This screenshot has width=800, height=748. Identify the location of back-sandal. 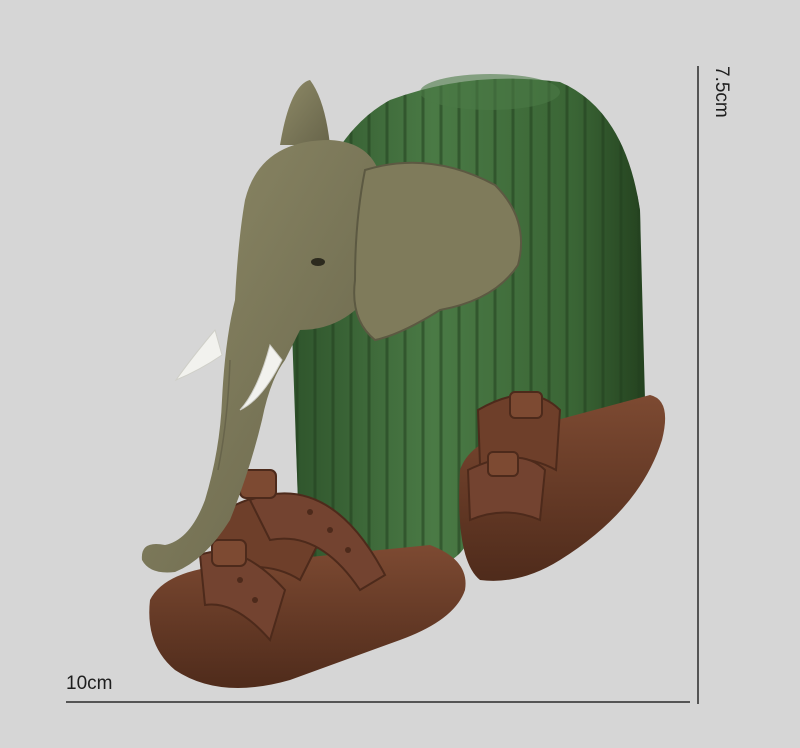
(562, 486).